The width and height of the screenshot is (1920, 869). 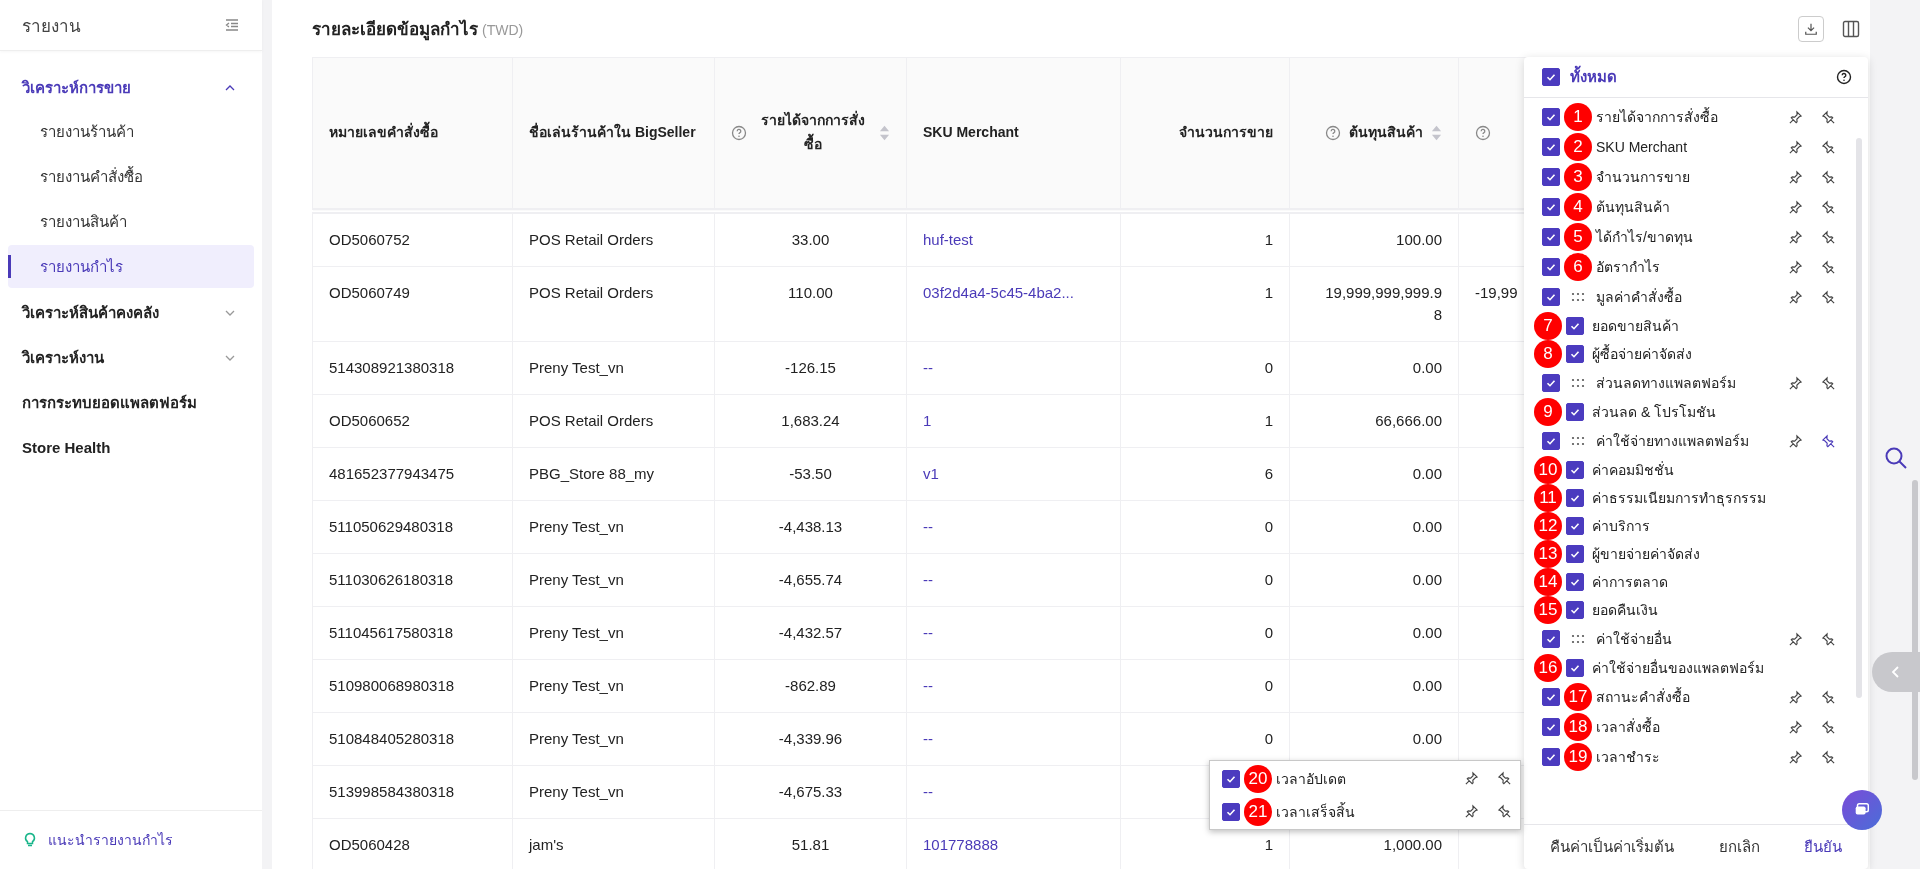 What do you see at coordinates (131, 402) in the screenshot?
I see `menu-group: การกระทบยอดแพลตฟอร์ม` at bounding box center [131, 402].